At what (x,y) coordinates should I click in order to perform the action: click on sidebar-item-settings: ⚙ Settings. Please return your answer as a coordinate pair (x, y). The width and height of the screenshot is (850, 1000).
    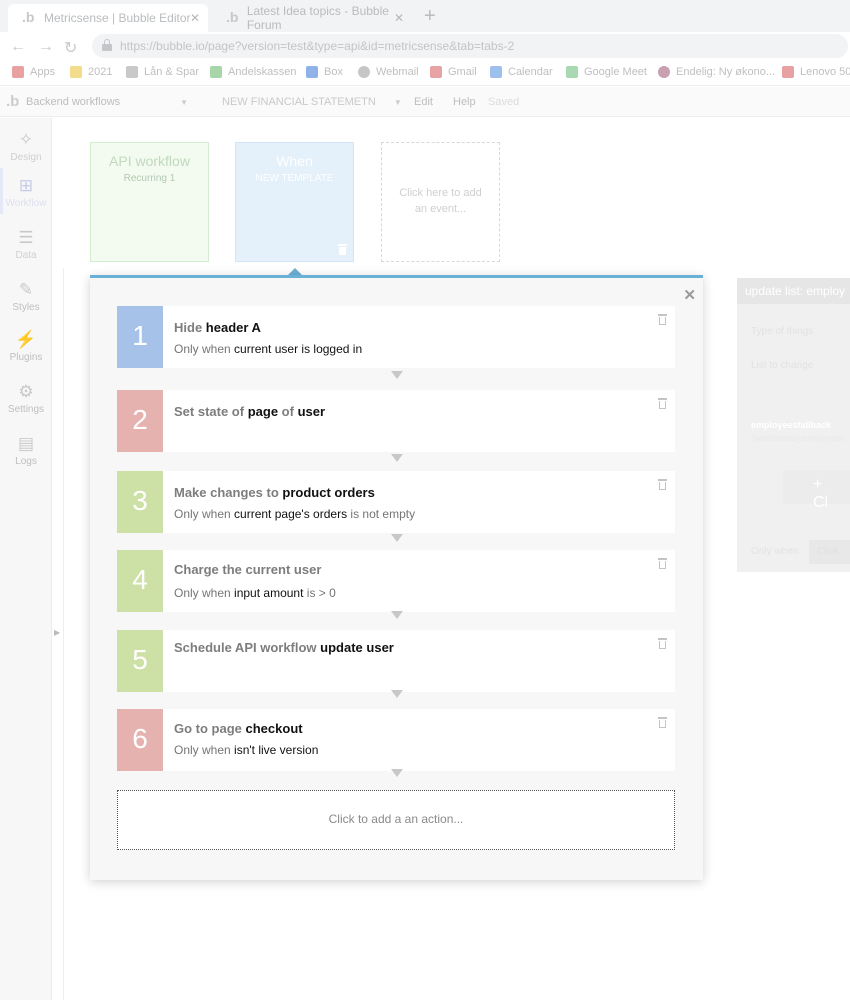
    Looking at the image, I should click on (26, 398).